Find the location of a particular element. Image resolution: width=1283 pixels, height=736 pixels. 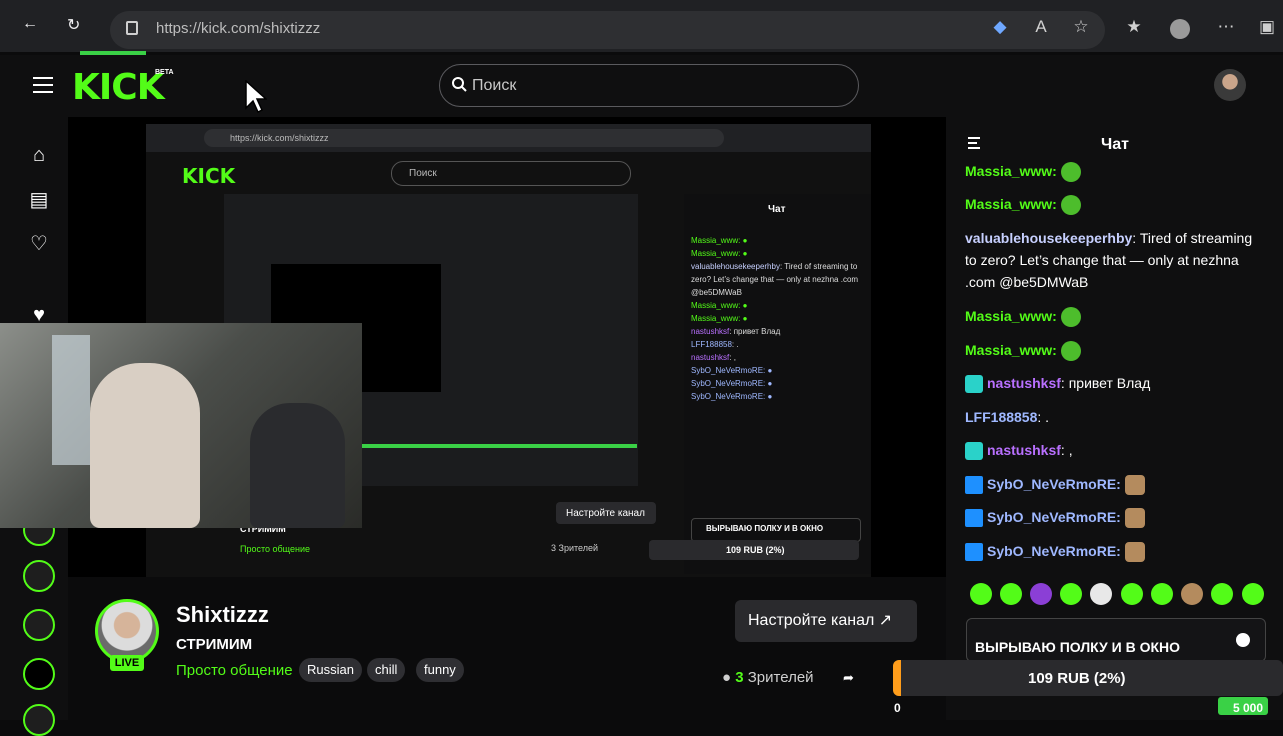

chat-title: Чат is located at coordinates (1115, 144).